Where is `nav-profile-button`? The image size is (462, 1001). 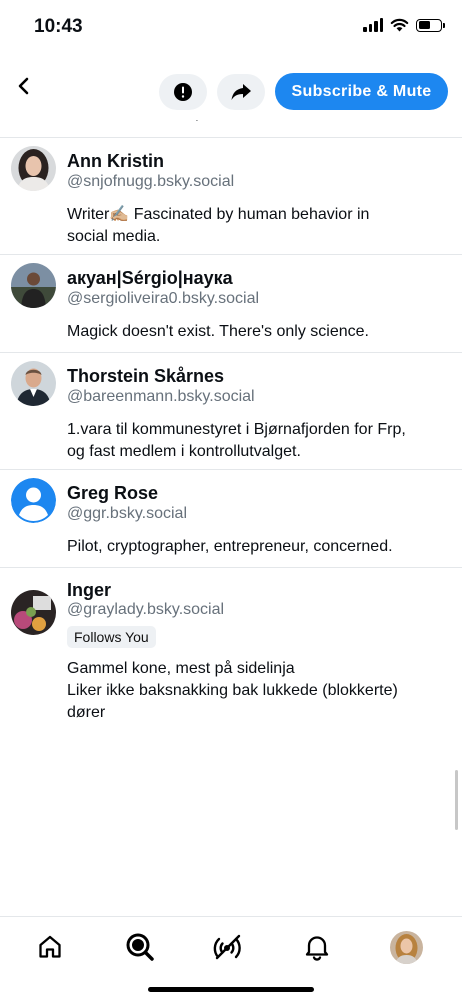 nav-profile-button is located at coordinates (406, 947).